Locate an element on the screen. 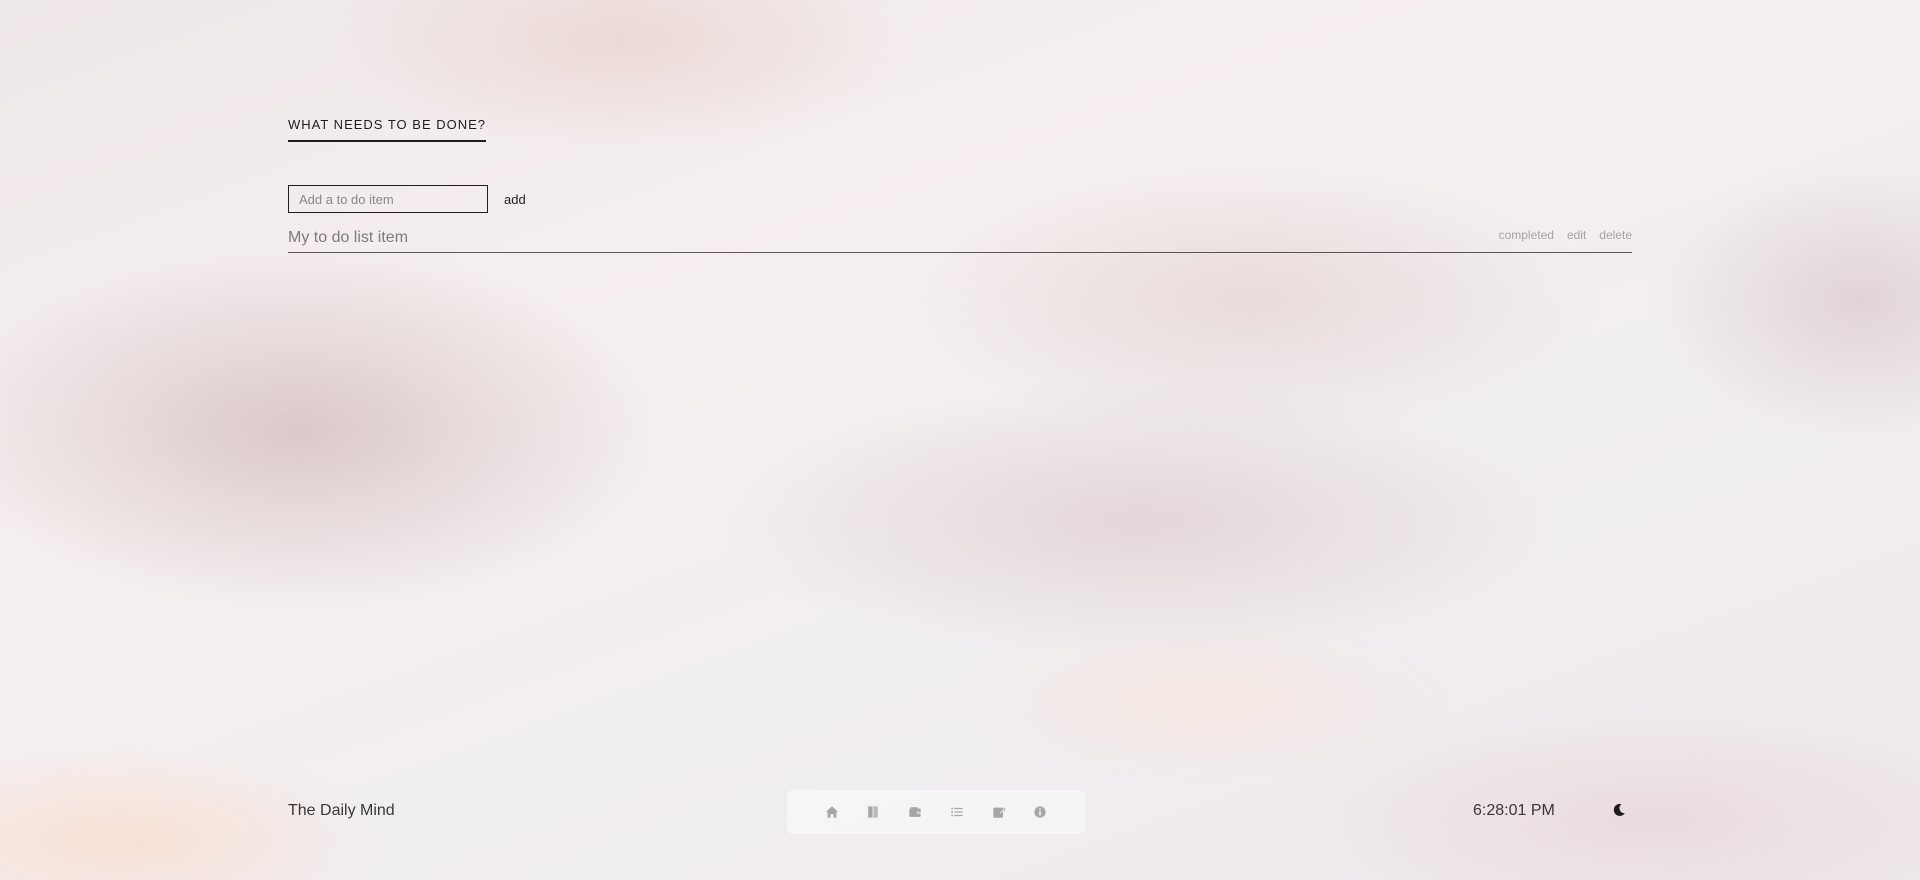 The image size is (1920, 880). todo-item-actions: completed edit delete is located at coordinates (1565, 235).